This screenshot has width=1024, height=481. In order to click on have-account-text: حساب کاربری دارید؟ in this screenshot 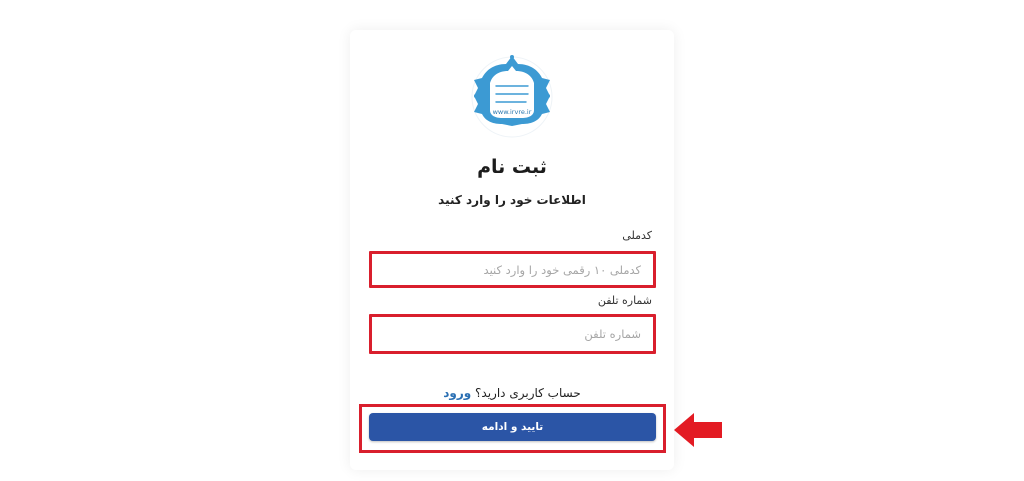, I will do `click(528, 393)`.